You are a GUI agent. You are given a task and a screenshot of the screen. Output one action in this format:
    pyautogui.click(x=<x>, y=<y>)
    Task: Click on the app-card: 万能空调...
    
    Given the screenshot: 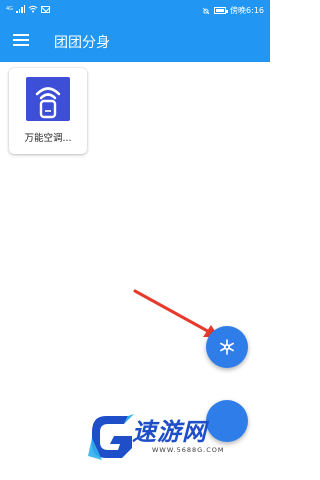 What is the action you would take?
    pyautogui.click(x=48, y=111)
    